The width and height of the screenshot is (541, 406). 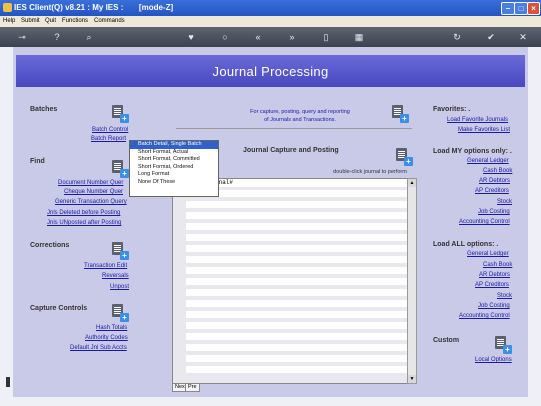 I want to click on favorites-link-2: Make Favorites List, so click(x=484, y=130).